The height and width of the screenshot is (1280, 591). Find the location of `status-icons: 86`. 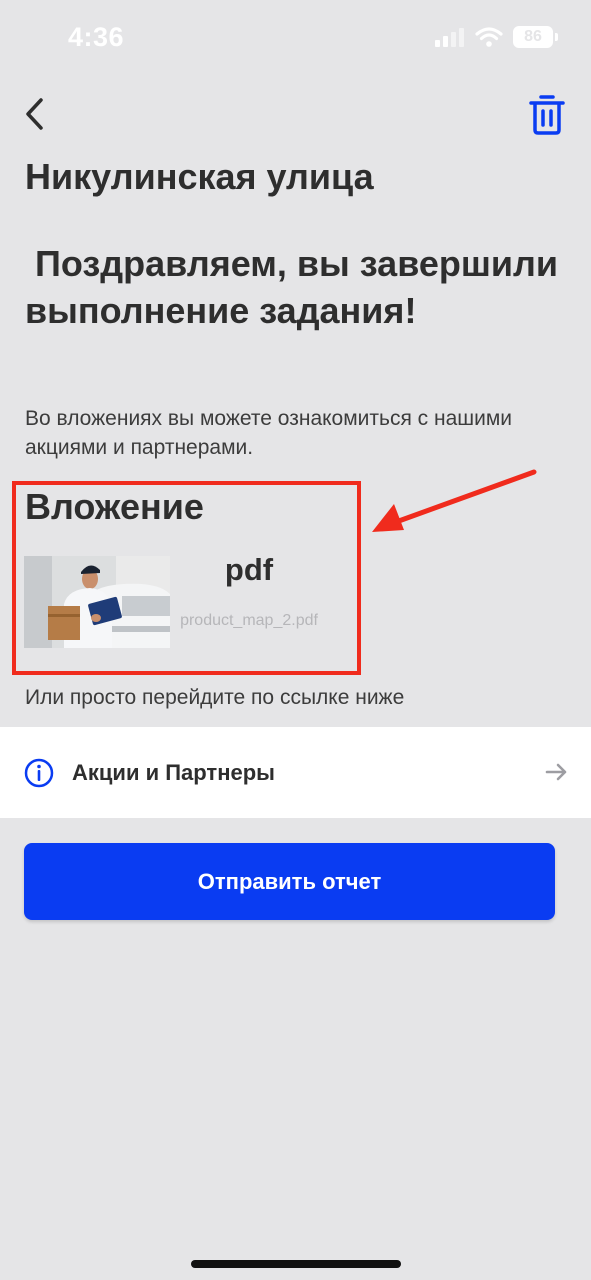

status-icons: 86 is located at coordinates (496, 37).